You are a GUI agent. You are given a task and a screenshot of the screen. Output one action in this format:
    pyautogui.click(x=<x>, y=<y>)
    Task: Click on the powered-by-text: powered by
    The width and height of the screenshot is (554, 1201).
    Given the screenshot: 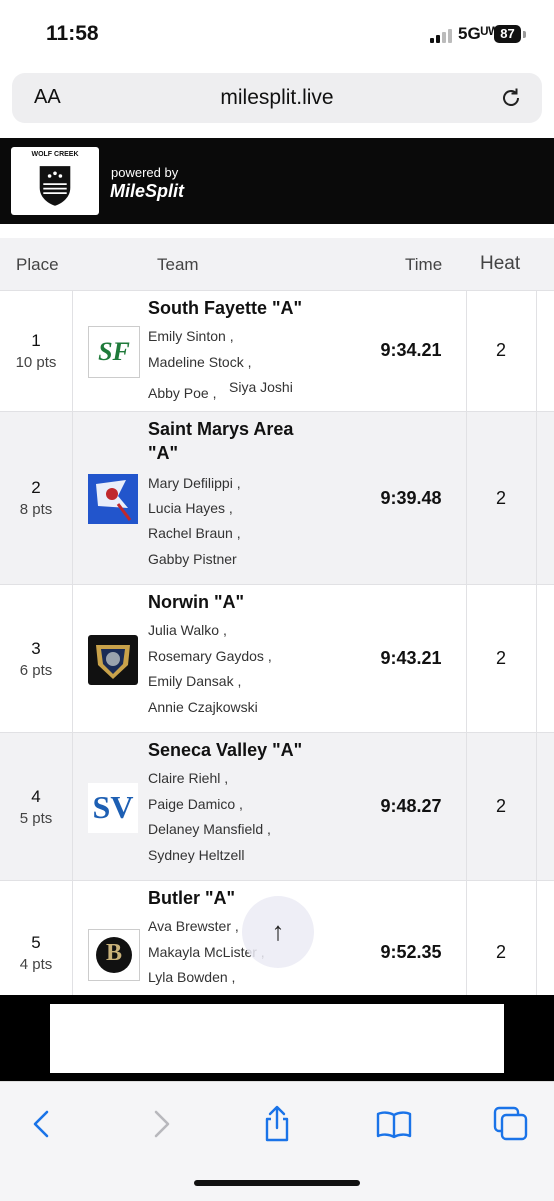 What is the action you would take?
    pyautogui.click(x=145, y=172)
    